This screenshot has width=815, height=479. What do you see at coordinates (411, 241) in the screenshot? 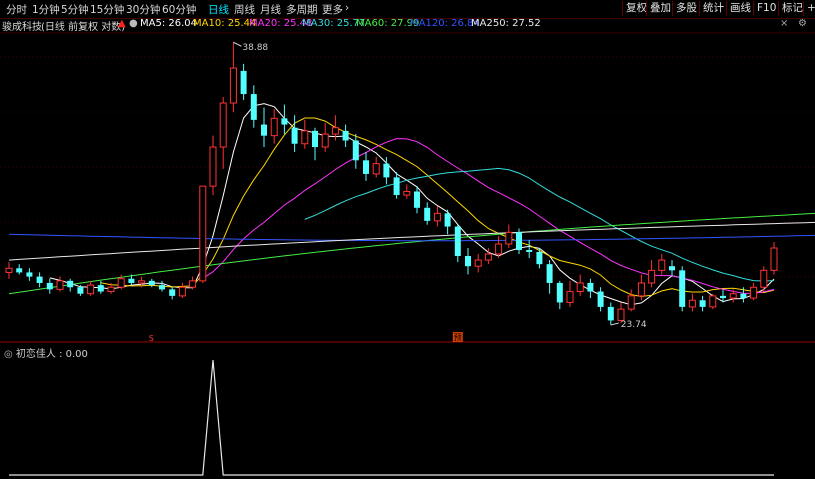
I see `ma250-line` at bounding box center [411, 241].